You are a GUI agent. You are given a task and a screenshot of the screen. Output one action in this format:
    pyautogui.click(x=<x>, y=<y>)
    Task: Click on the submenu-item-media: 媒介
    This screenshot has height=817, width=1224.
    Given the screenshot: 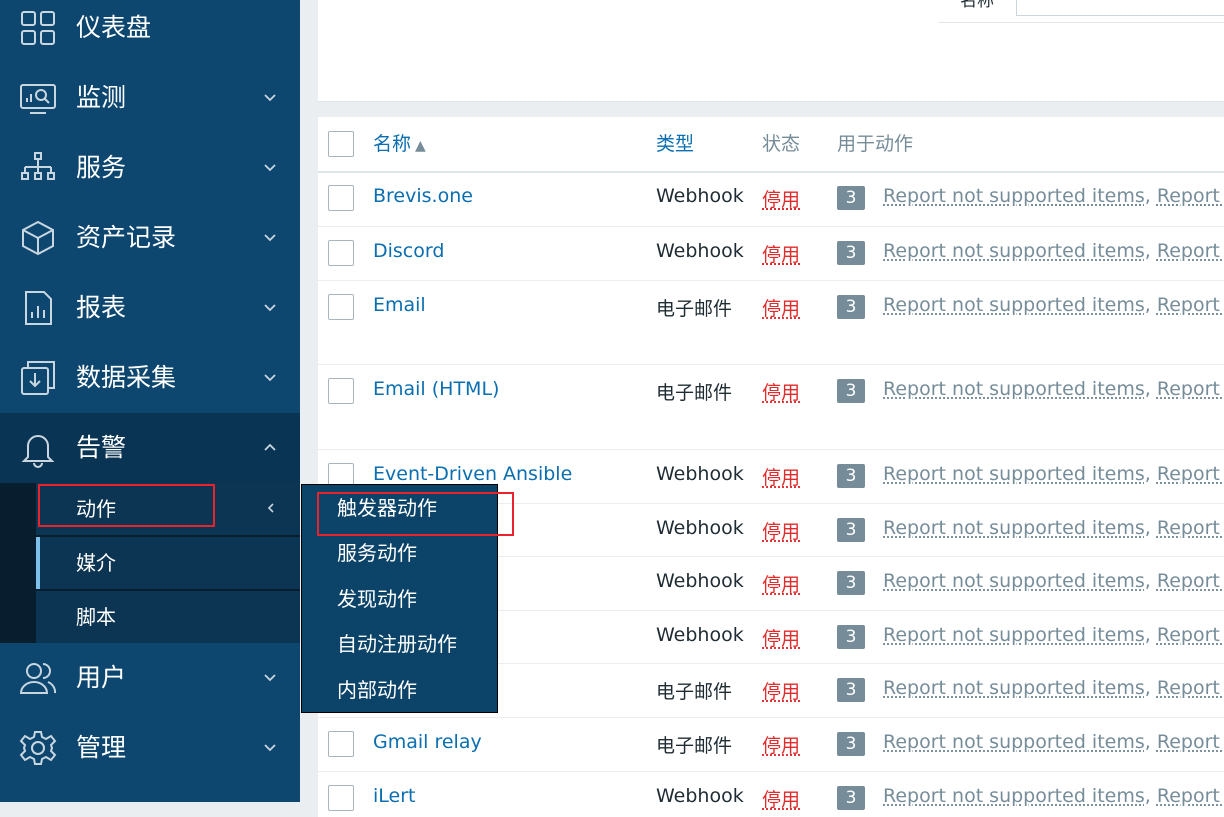 What is the action you would take?
    pyautogui.click(x=168, y=563)
    